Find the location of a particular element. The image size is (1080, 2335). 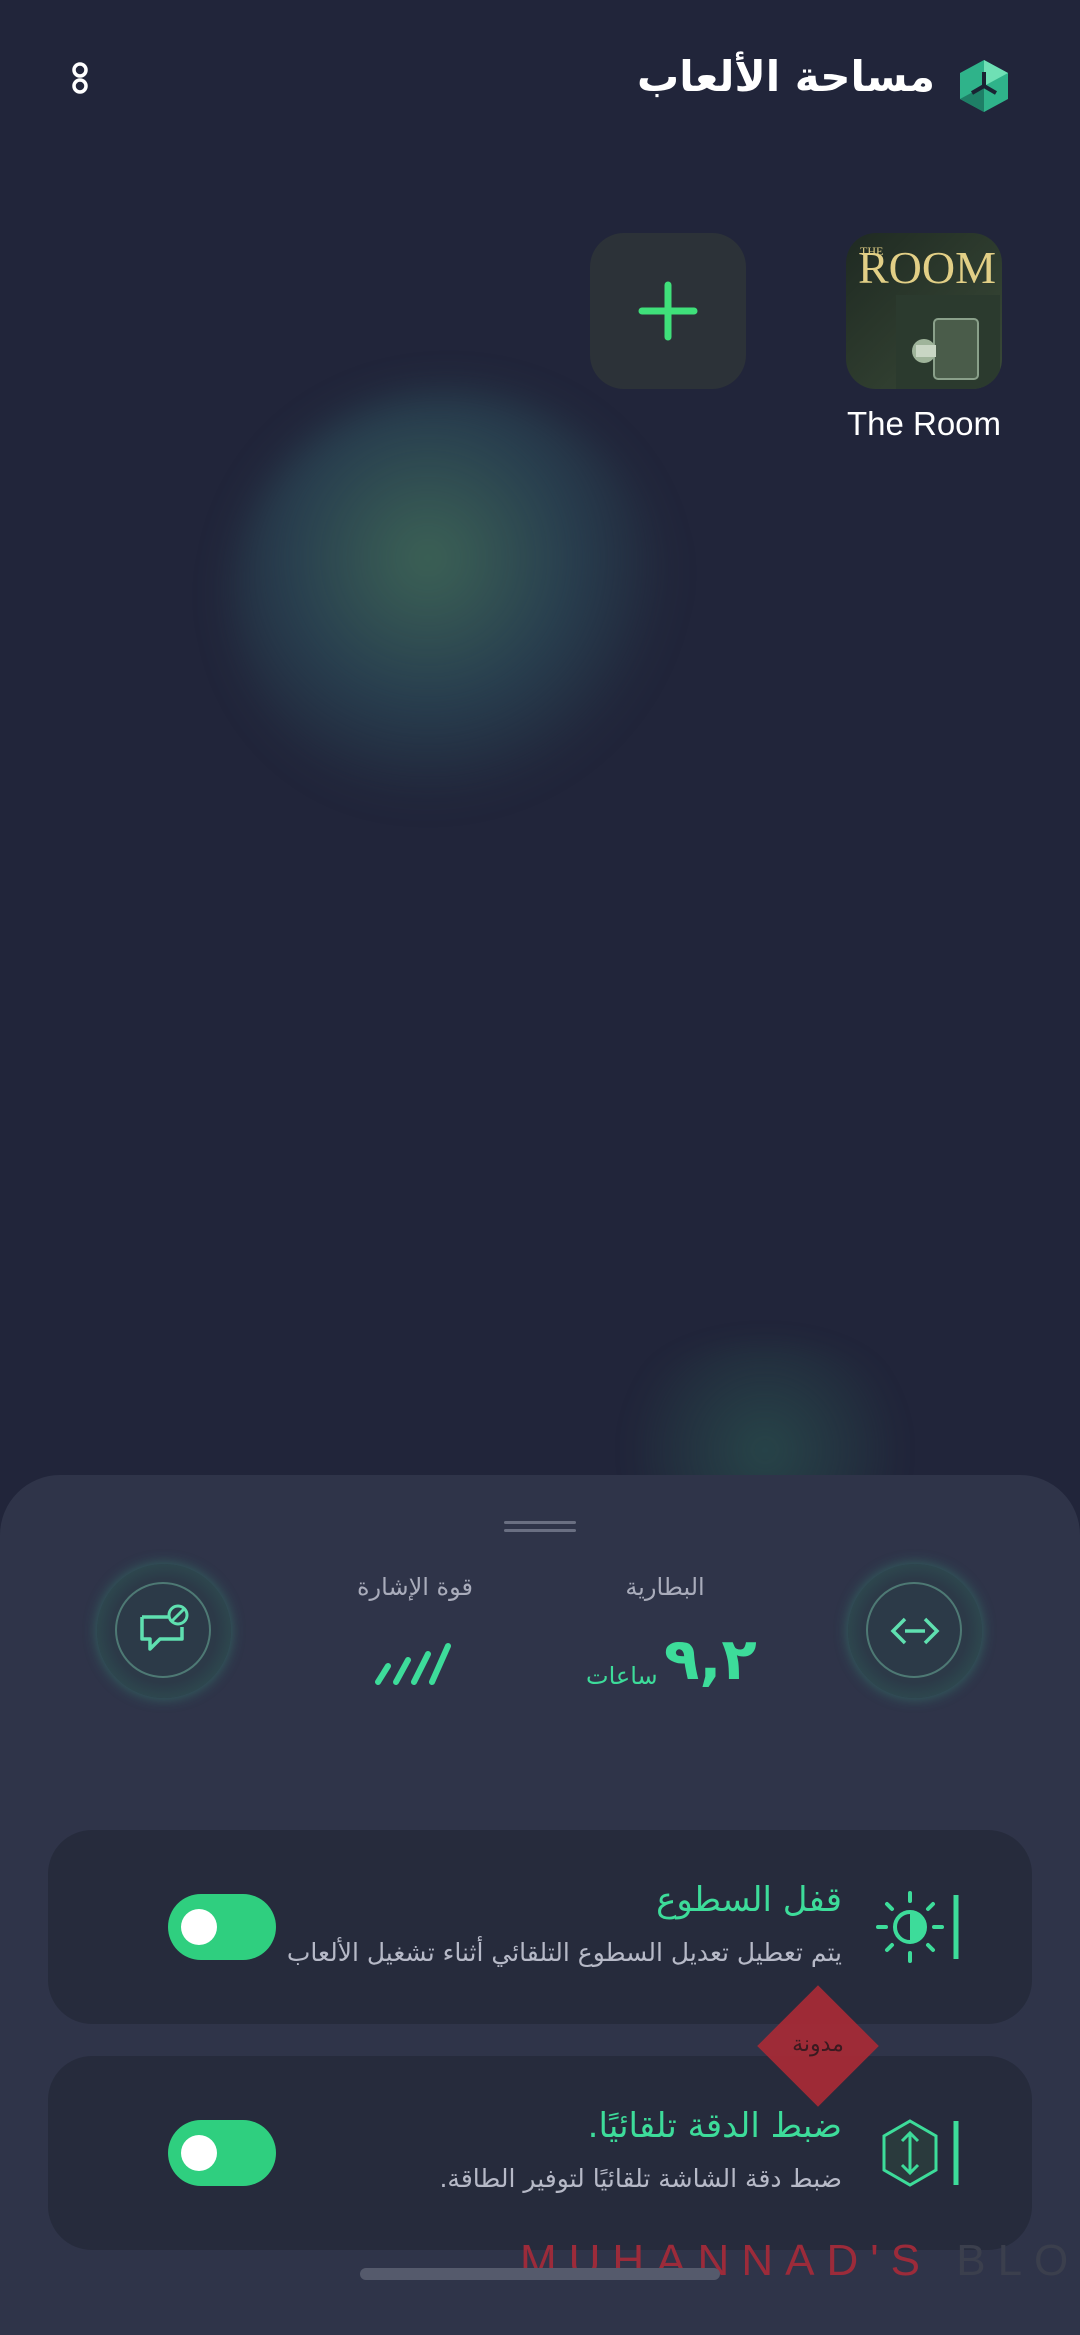

code-arrows-button is located at coordinates (915, 1631).